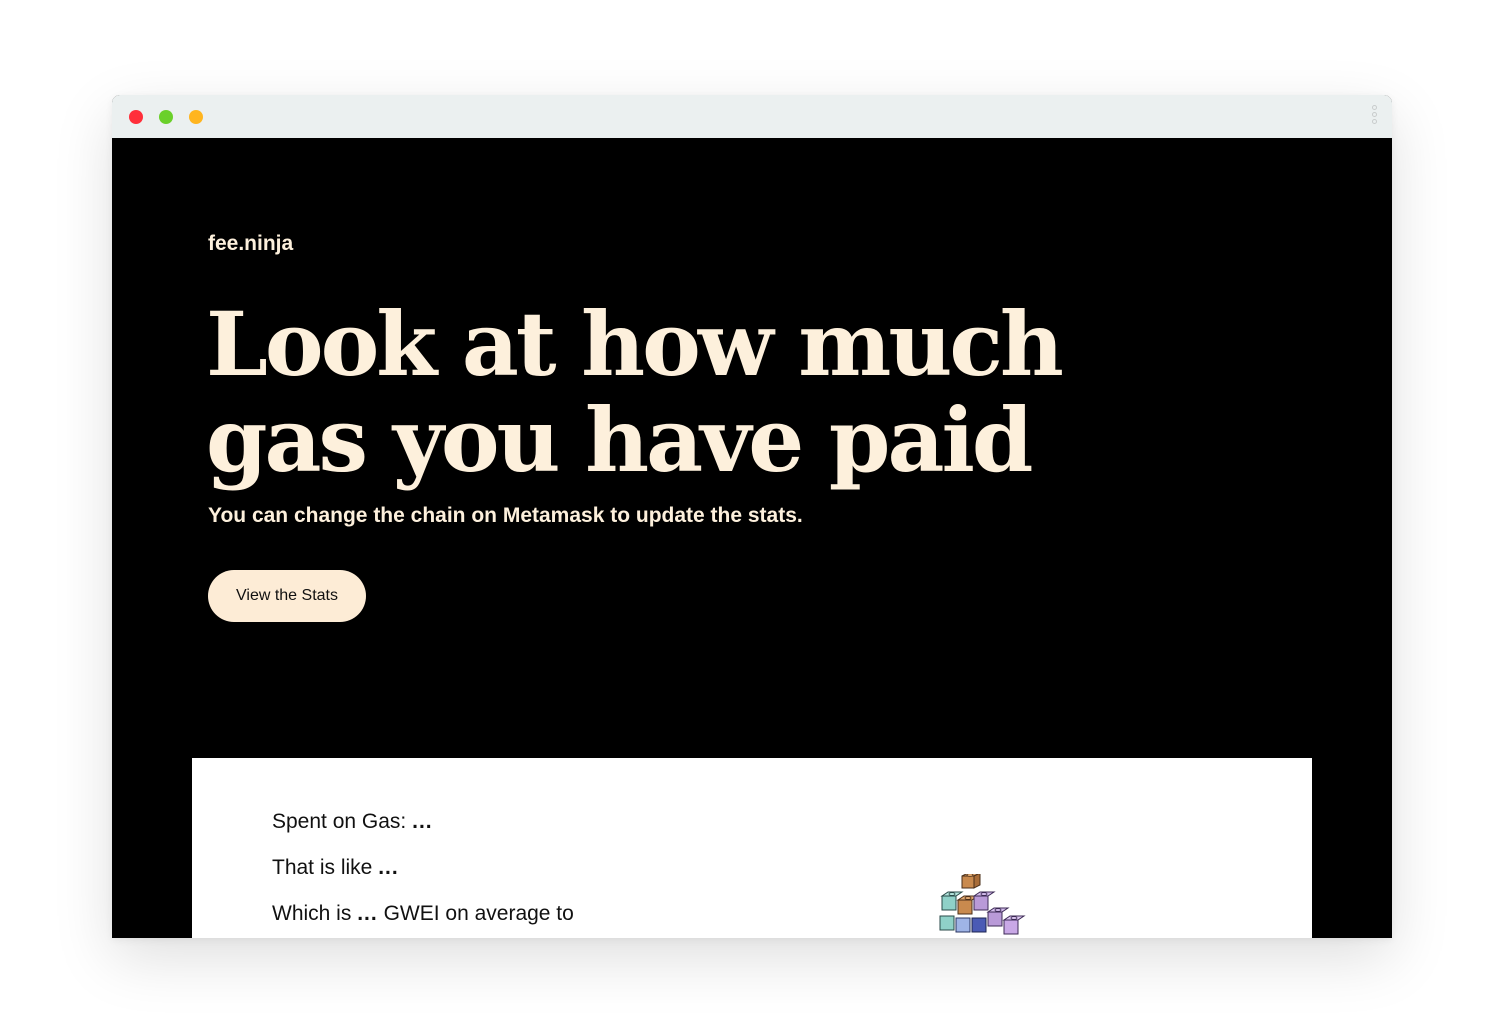  I want to click on window-titlebar, so click(752, 116).